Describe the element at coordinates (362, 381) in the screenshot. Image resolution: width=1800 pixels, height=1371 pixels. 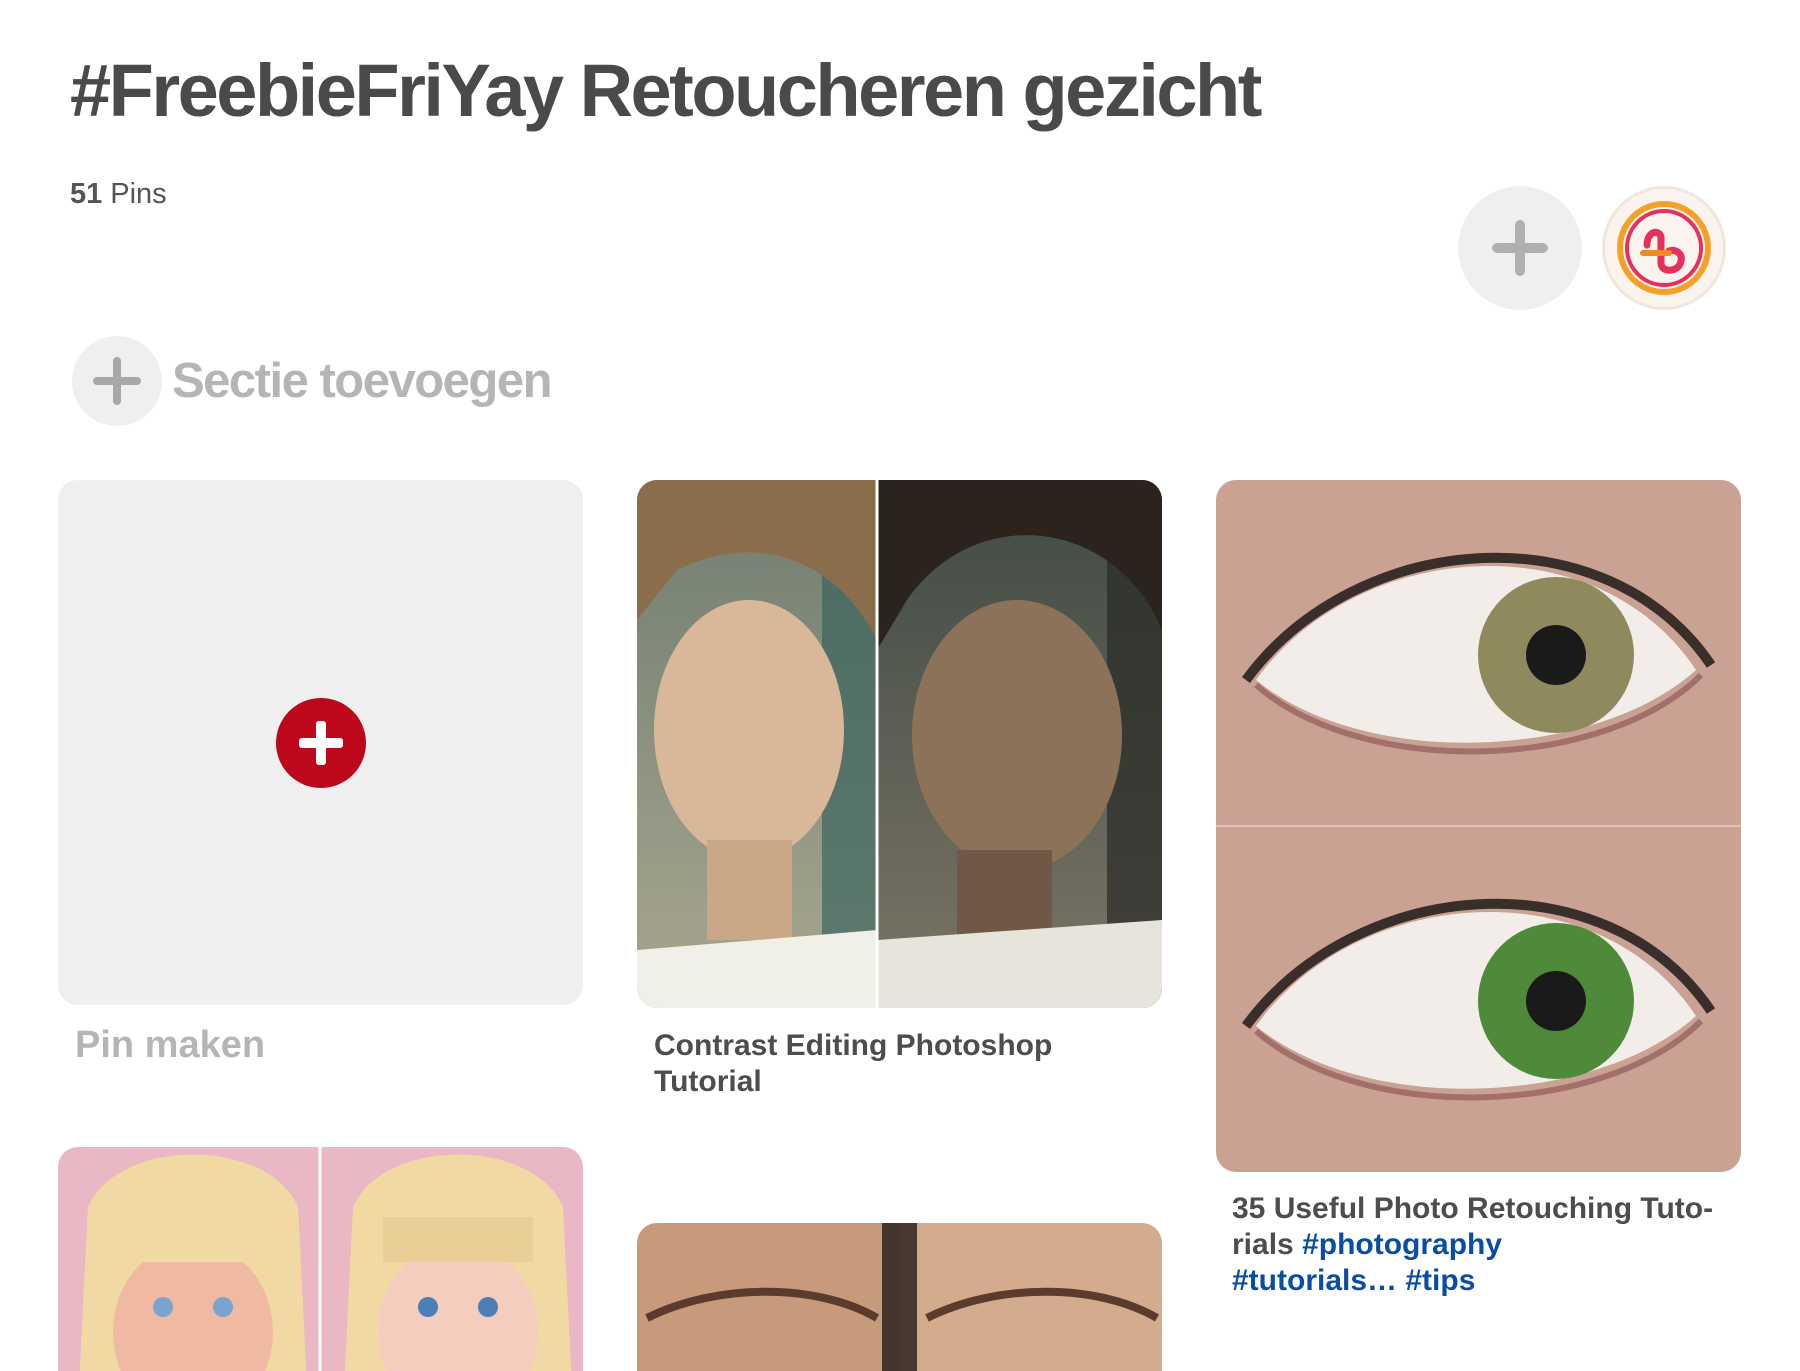
I see `add-section-label: Sectie toevoegen` at that location.